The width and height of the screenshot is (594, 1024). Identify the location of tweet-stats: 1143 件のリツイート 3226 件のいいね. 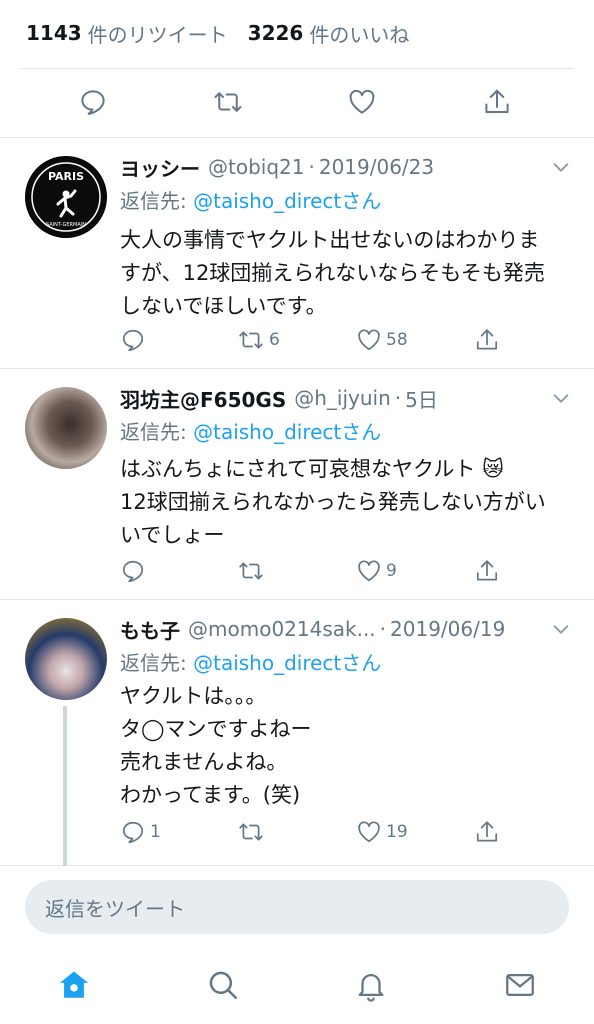
(224, 33).